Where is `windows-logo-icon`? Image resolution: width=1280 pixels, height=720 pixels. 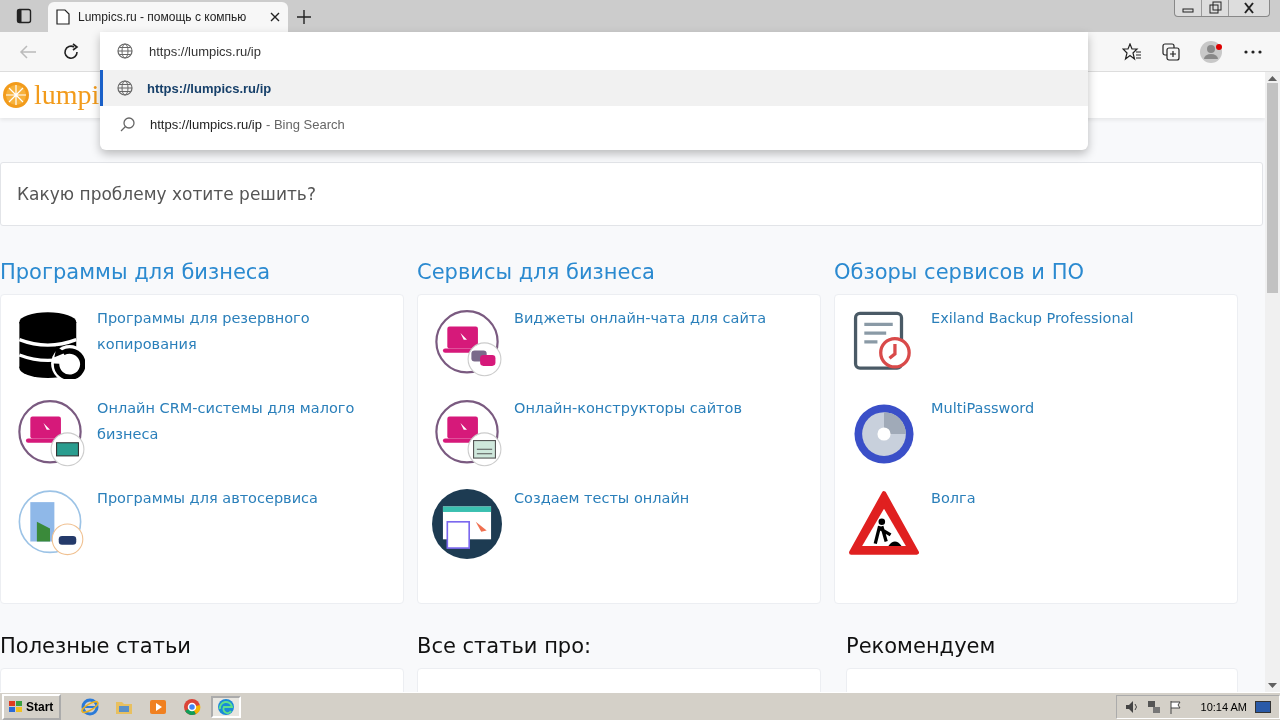 windows-logo-icon is located at coordinates (16, 706).